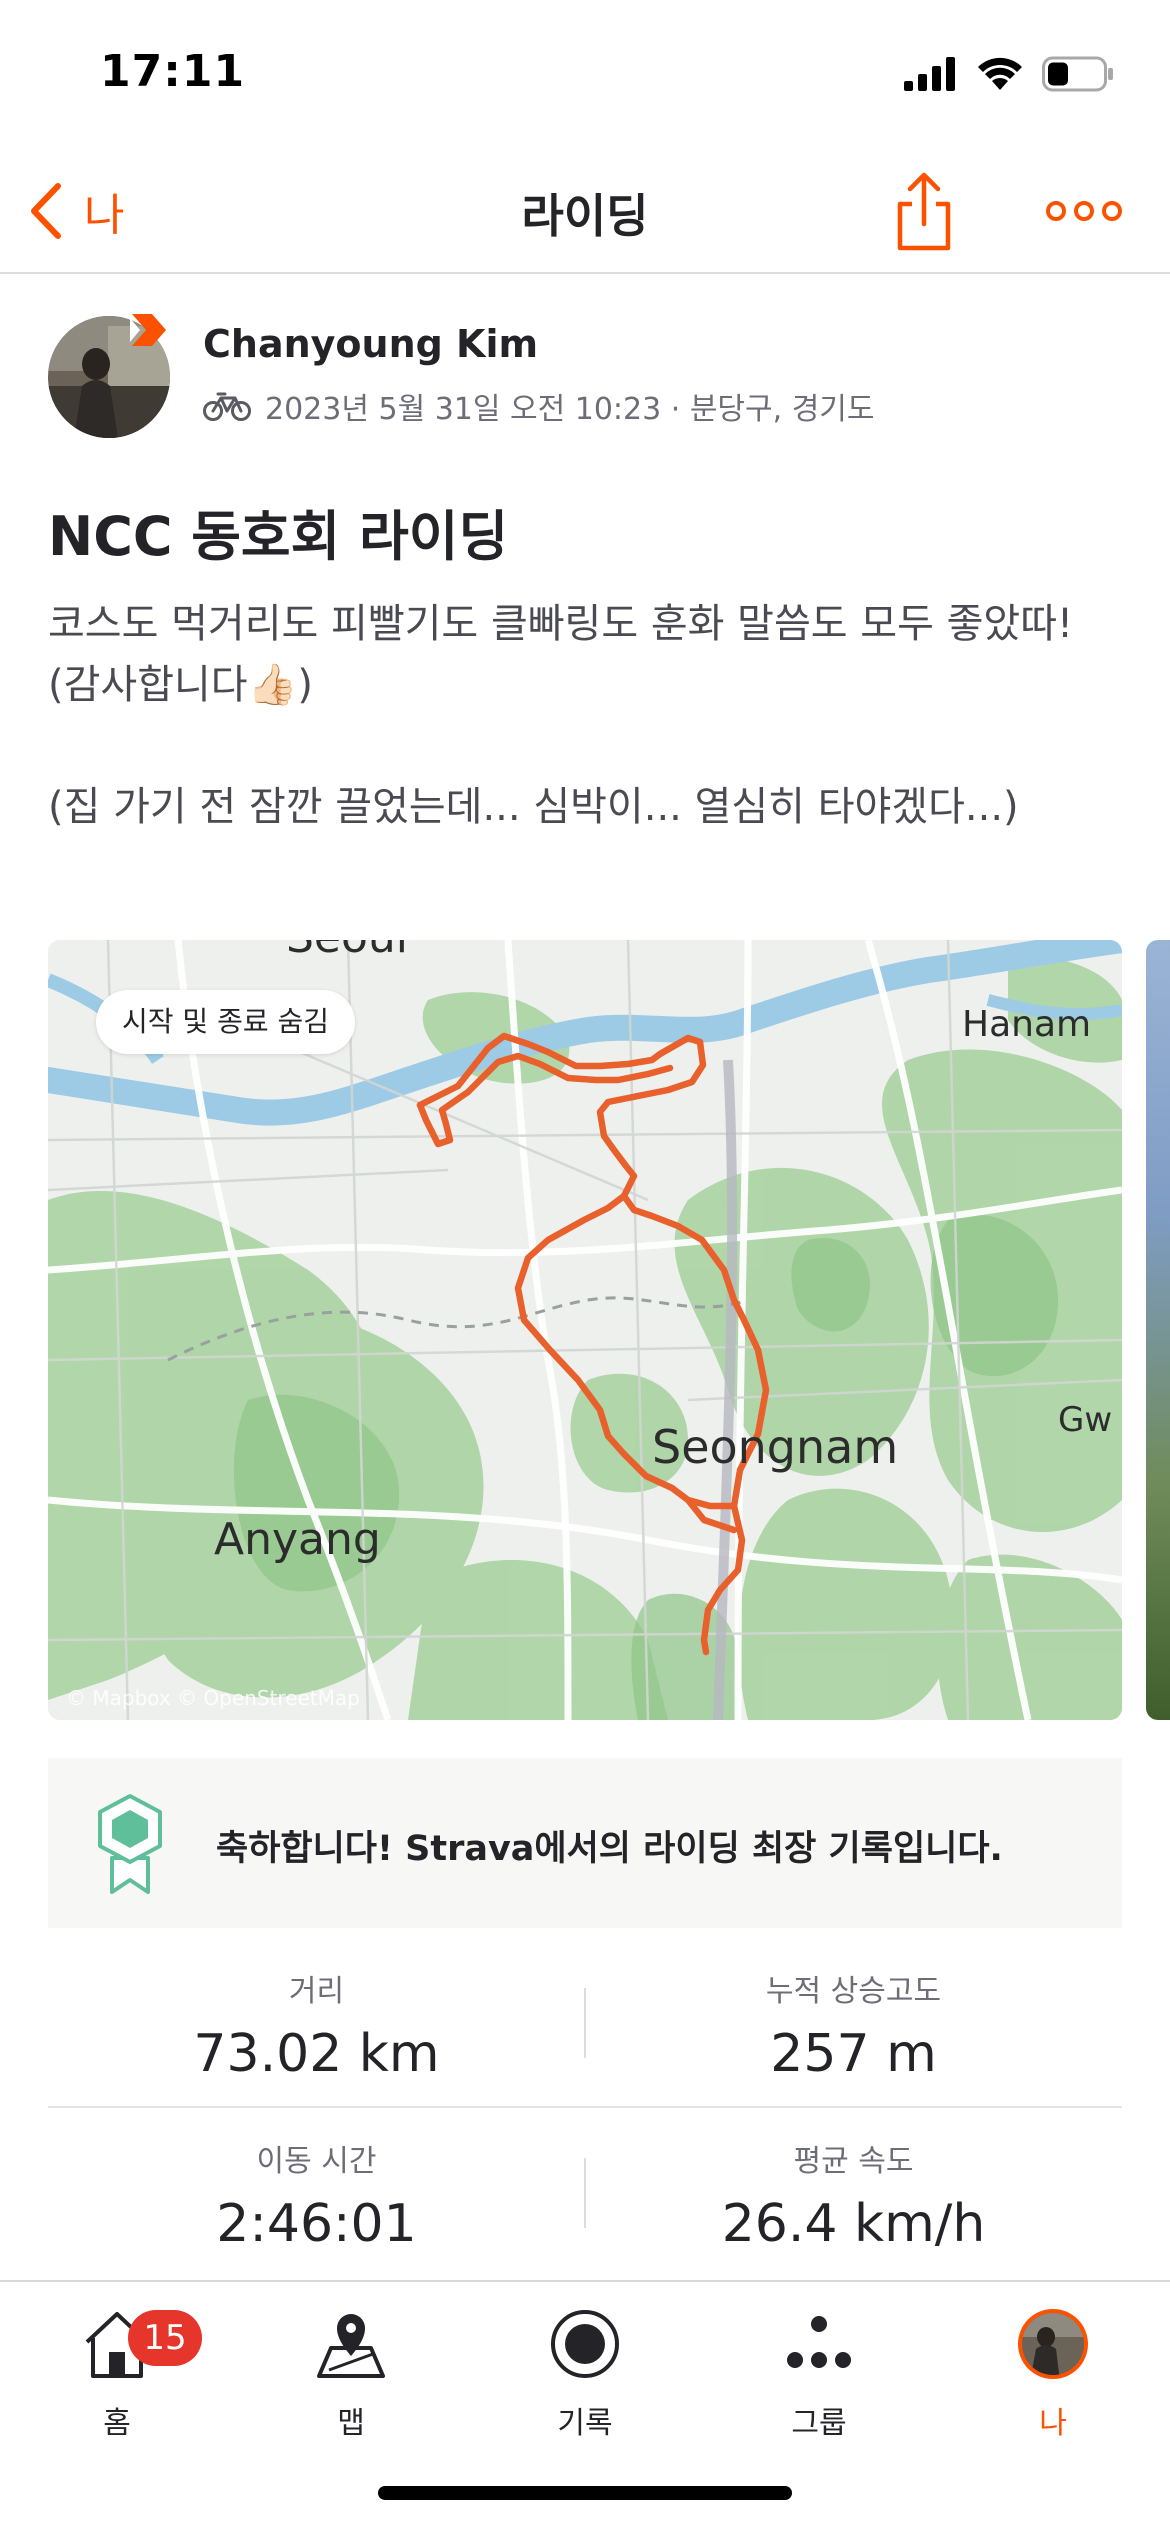  Describe the element at coordinates (227, 406) in the screenshot. I see `bike-icon` at that location.